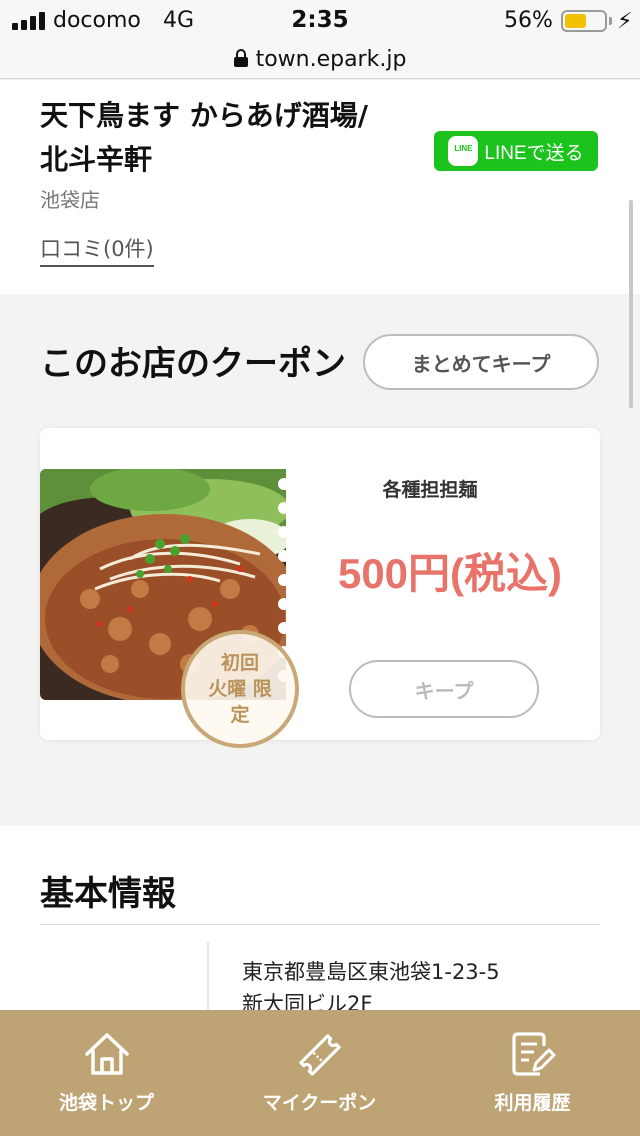  What do you see at coordinates (450, 573) in the screenshot?
I see `coupon-price: 500円(税込)` at bounding box center [450, 573].